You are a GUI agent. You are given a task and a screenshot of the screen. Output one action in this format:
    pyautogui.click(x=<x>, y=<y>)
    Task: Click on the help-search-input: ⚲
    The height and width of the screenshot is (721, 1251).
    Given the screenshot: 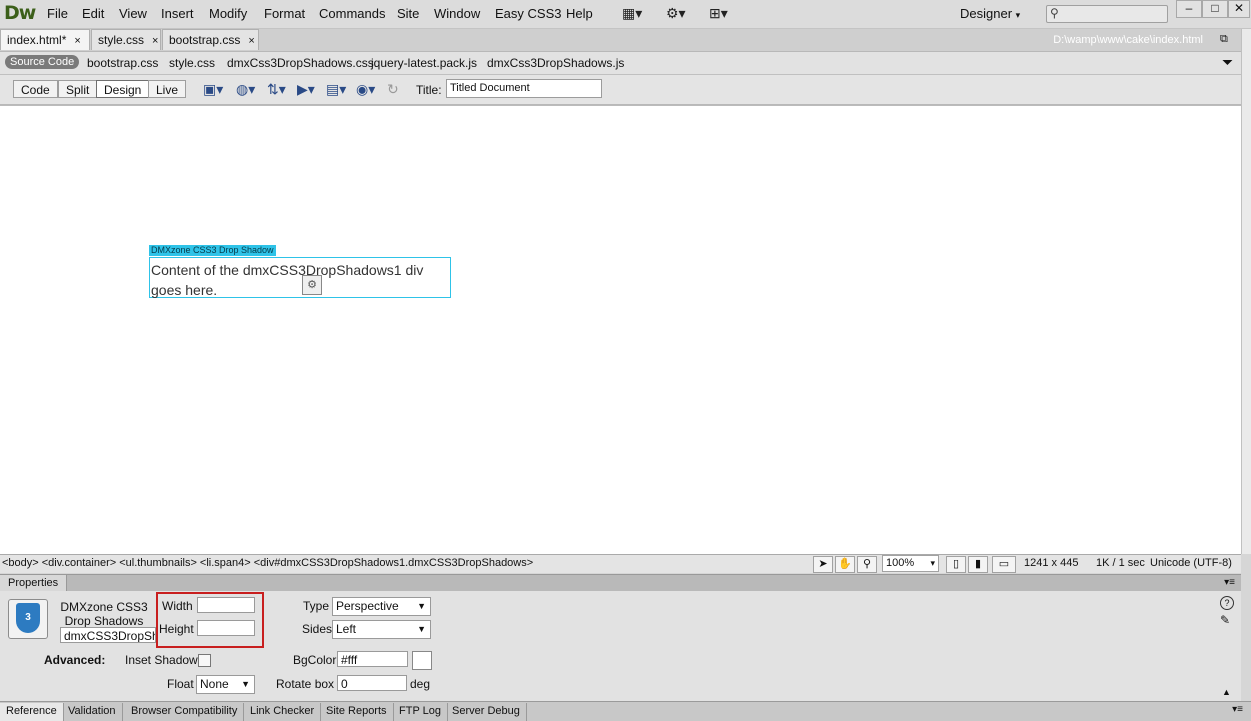 What is the action you would take?
    pyautogui.click(x=1107, y=14)
    